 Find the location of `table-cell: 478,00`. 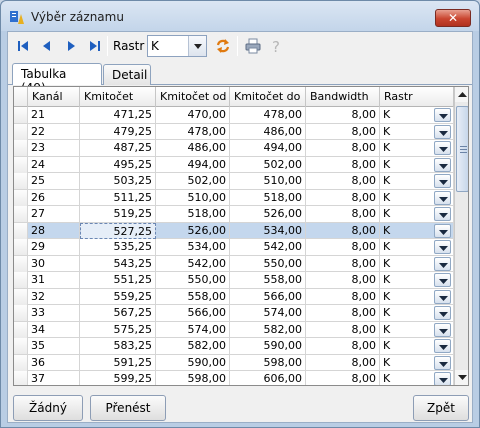

table-cell: 478,00 is located at coordinates (193, 131).